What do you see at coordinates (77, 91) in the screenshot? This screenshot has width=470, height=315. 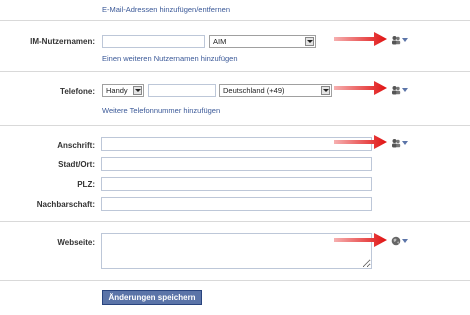 I see `phone-label: Telefone:` at bounding box center [77, 91].